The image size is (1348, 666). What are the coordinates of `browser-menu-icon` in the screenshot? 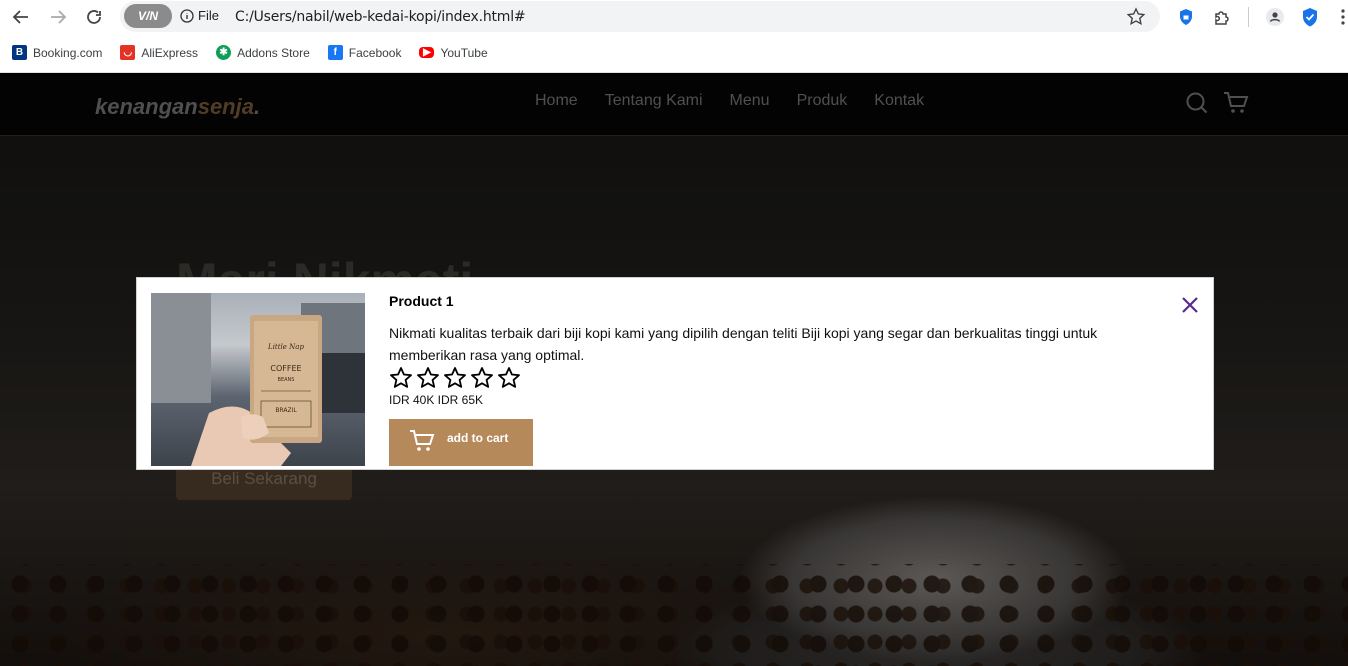 It's located at (1340, 17).